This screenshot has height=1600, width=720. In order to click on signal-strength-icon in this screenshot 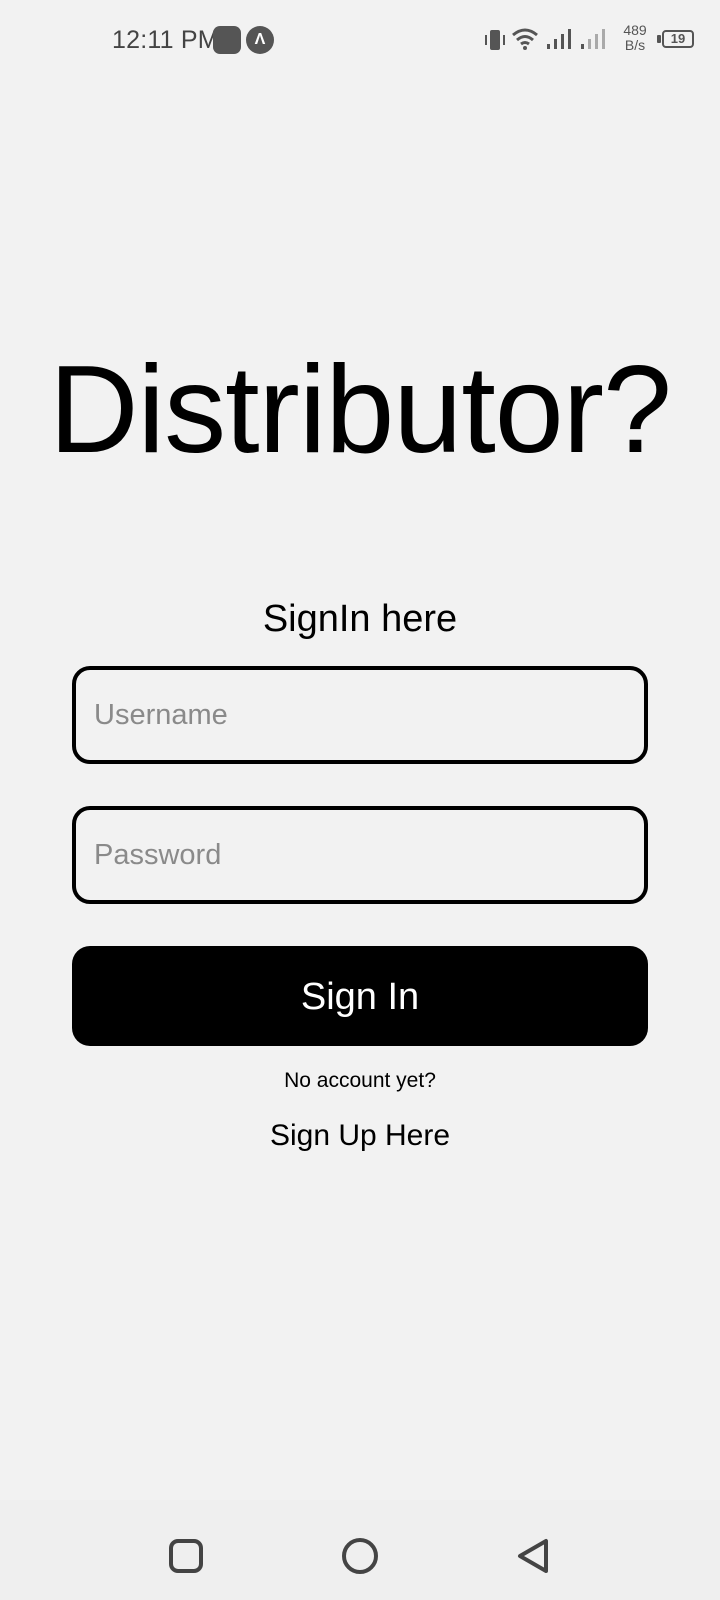, I will do `click(559, 39)`.